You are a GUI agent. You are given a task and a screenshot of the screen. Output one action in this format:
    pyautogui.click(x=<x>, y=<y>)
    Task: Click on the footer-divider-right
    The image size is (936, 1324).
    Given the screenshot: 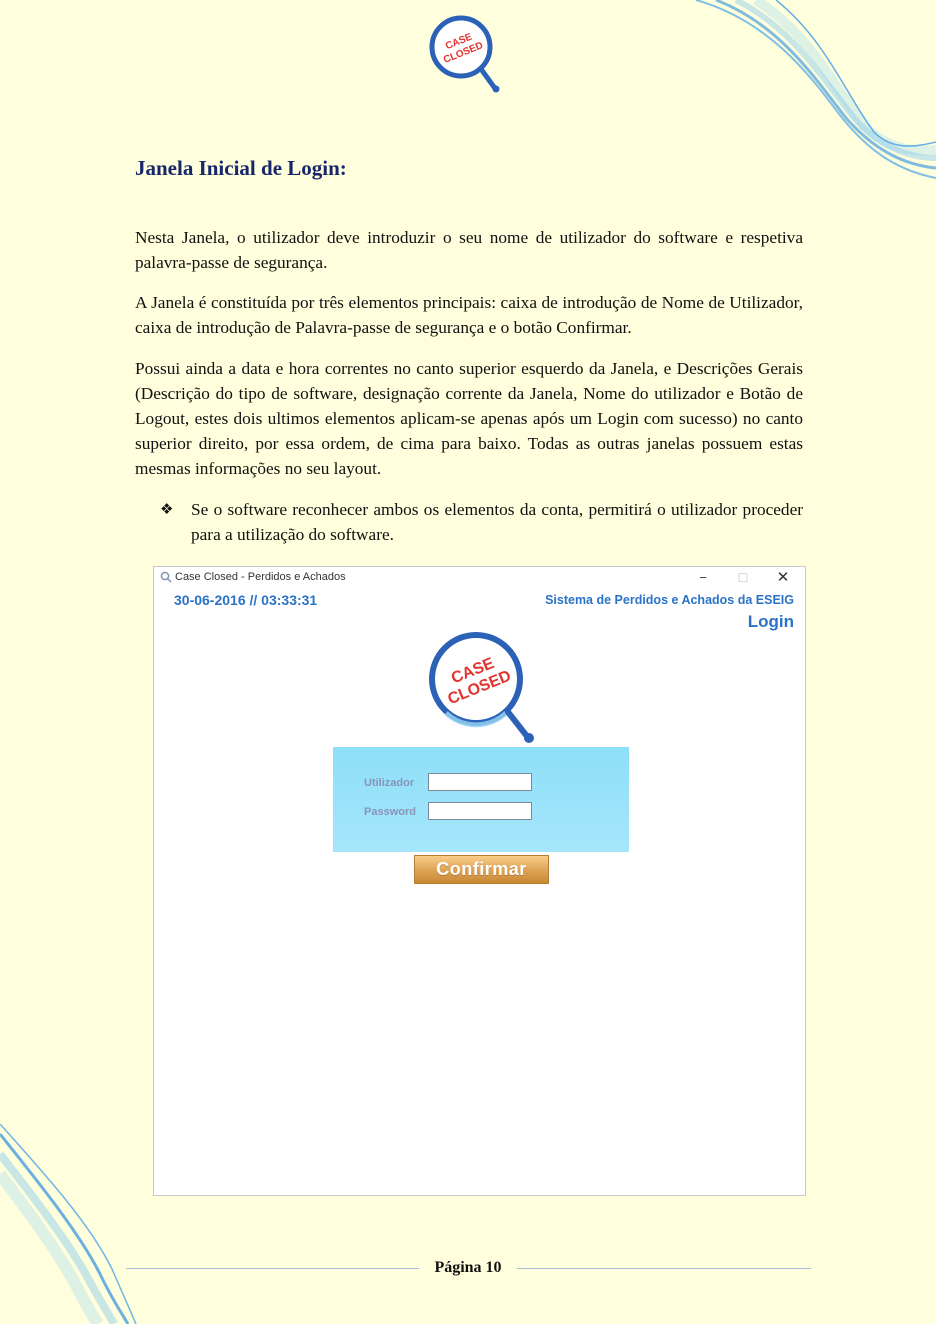 What is the action you would take?
    pyautogui.click(x=664, y=1268)
    